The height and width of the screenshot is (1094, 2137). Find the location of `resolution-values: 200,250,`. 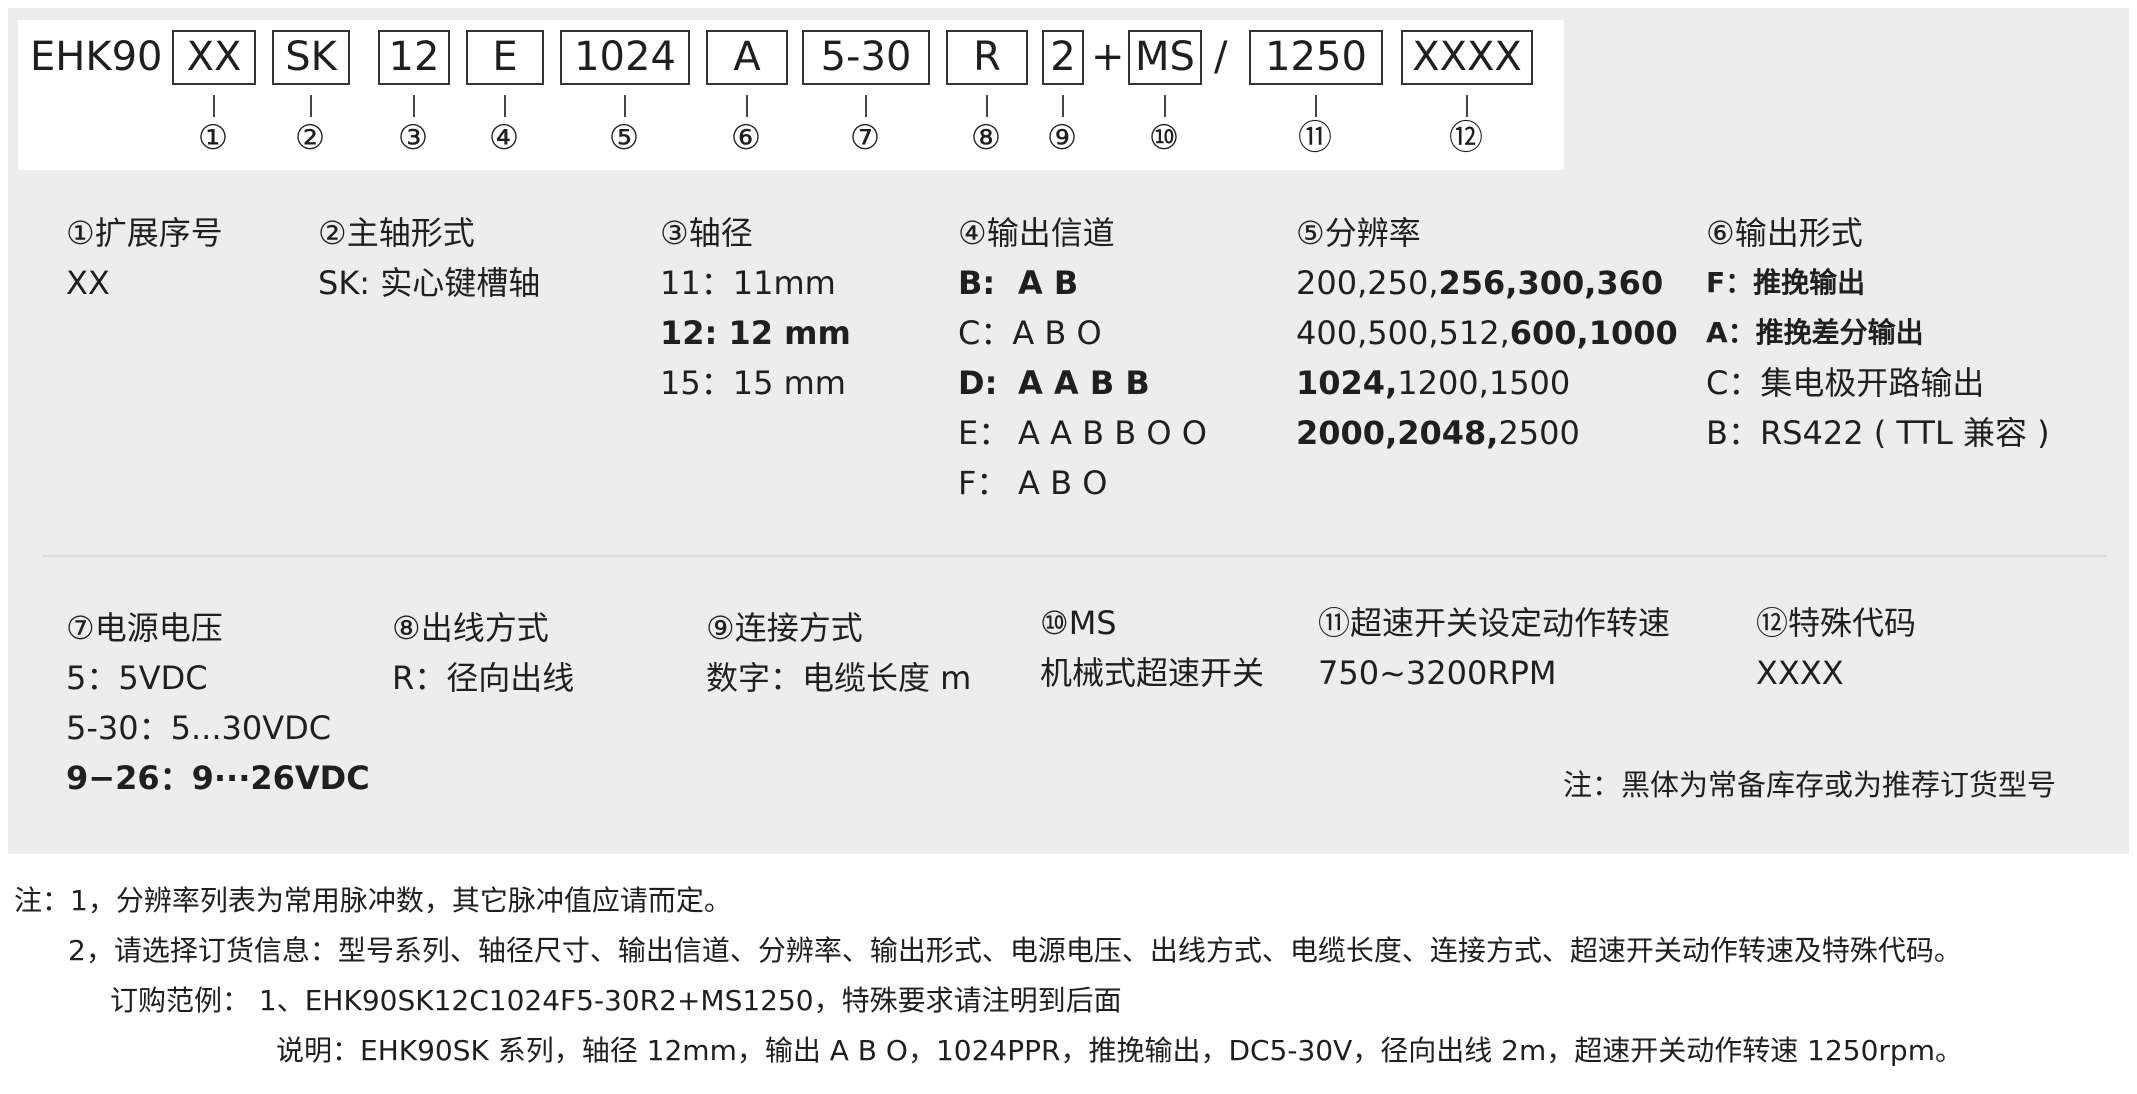

resolution-values: 200,250, is located at coordinates (1367, 283).